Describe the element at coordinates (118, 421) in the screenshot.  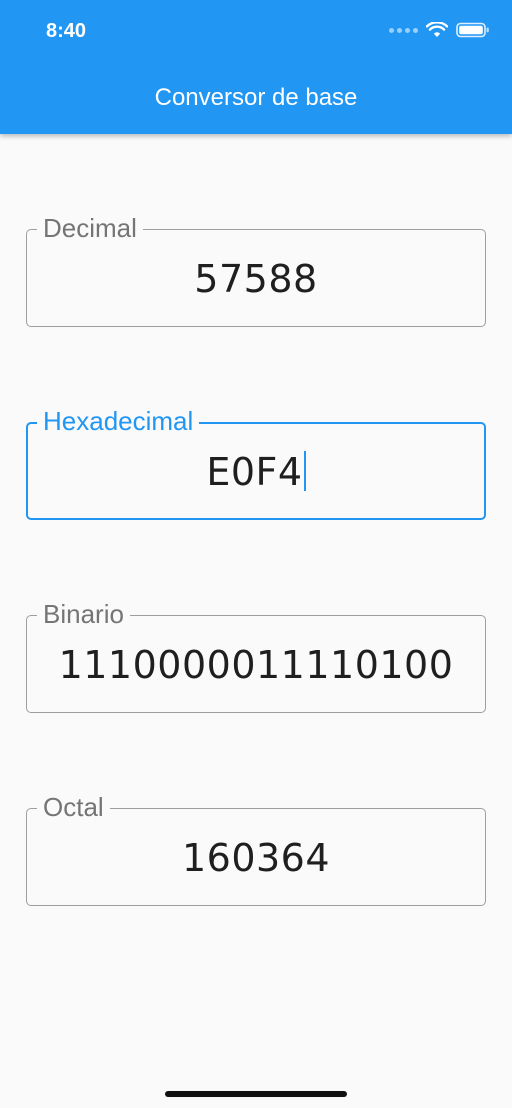
I see `hexadecimal-field-label: Hexadecimal` at that location.